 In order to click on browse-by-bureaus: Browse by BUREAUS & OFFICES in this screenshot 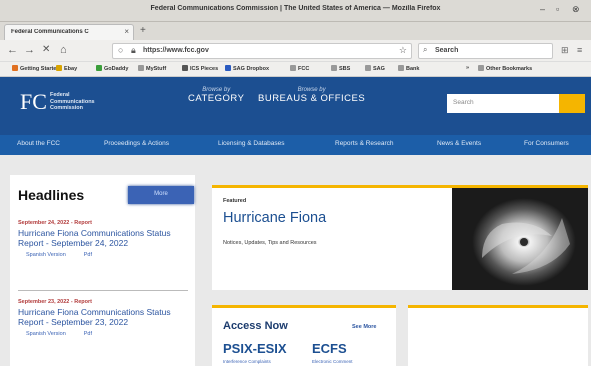, I will do `click(311, 95)`.